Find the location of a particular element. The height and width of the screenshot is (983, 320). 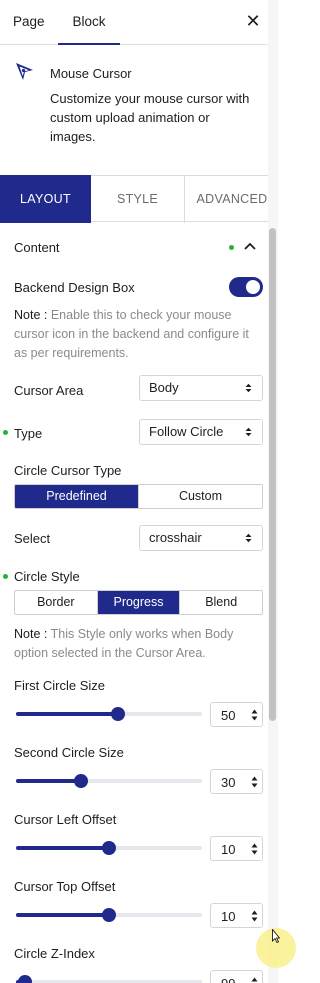

circle-cursor-type-label: Circle Cursor Type is located at coordinates (68, 470).